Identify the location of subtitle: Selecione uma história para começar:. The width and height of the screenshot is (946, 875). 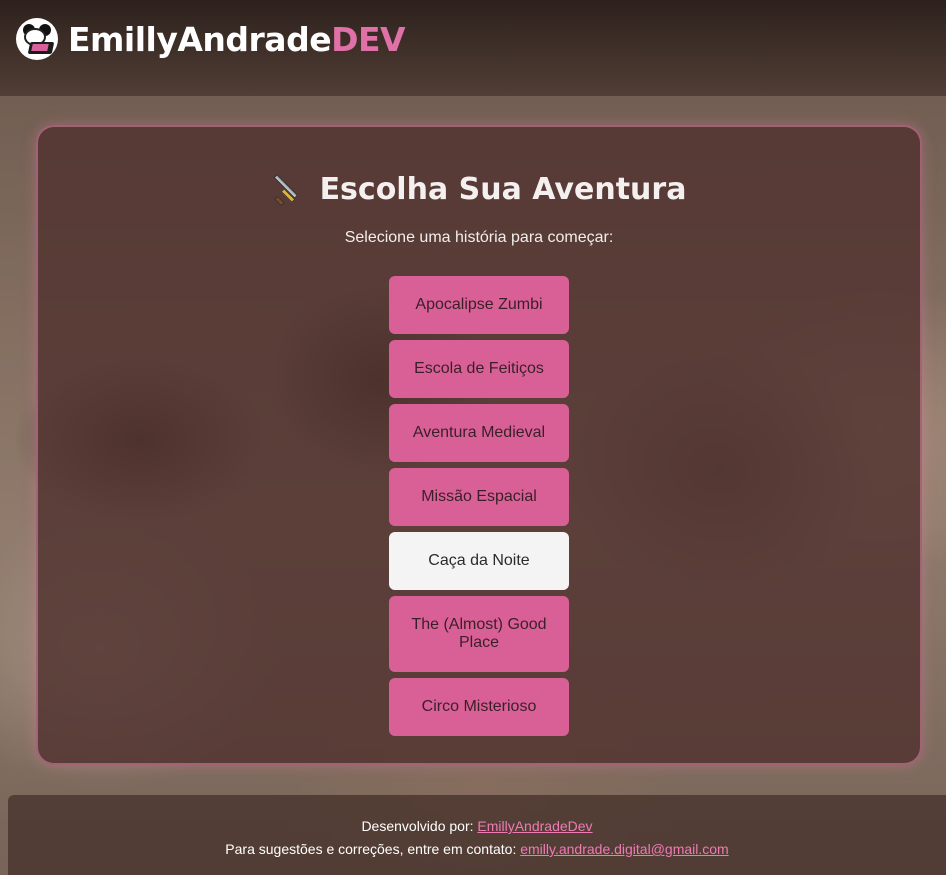
(479, 237).